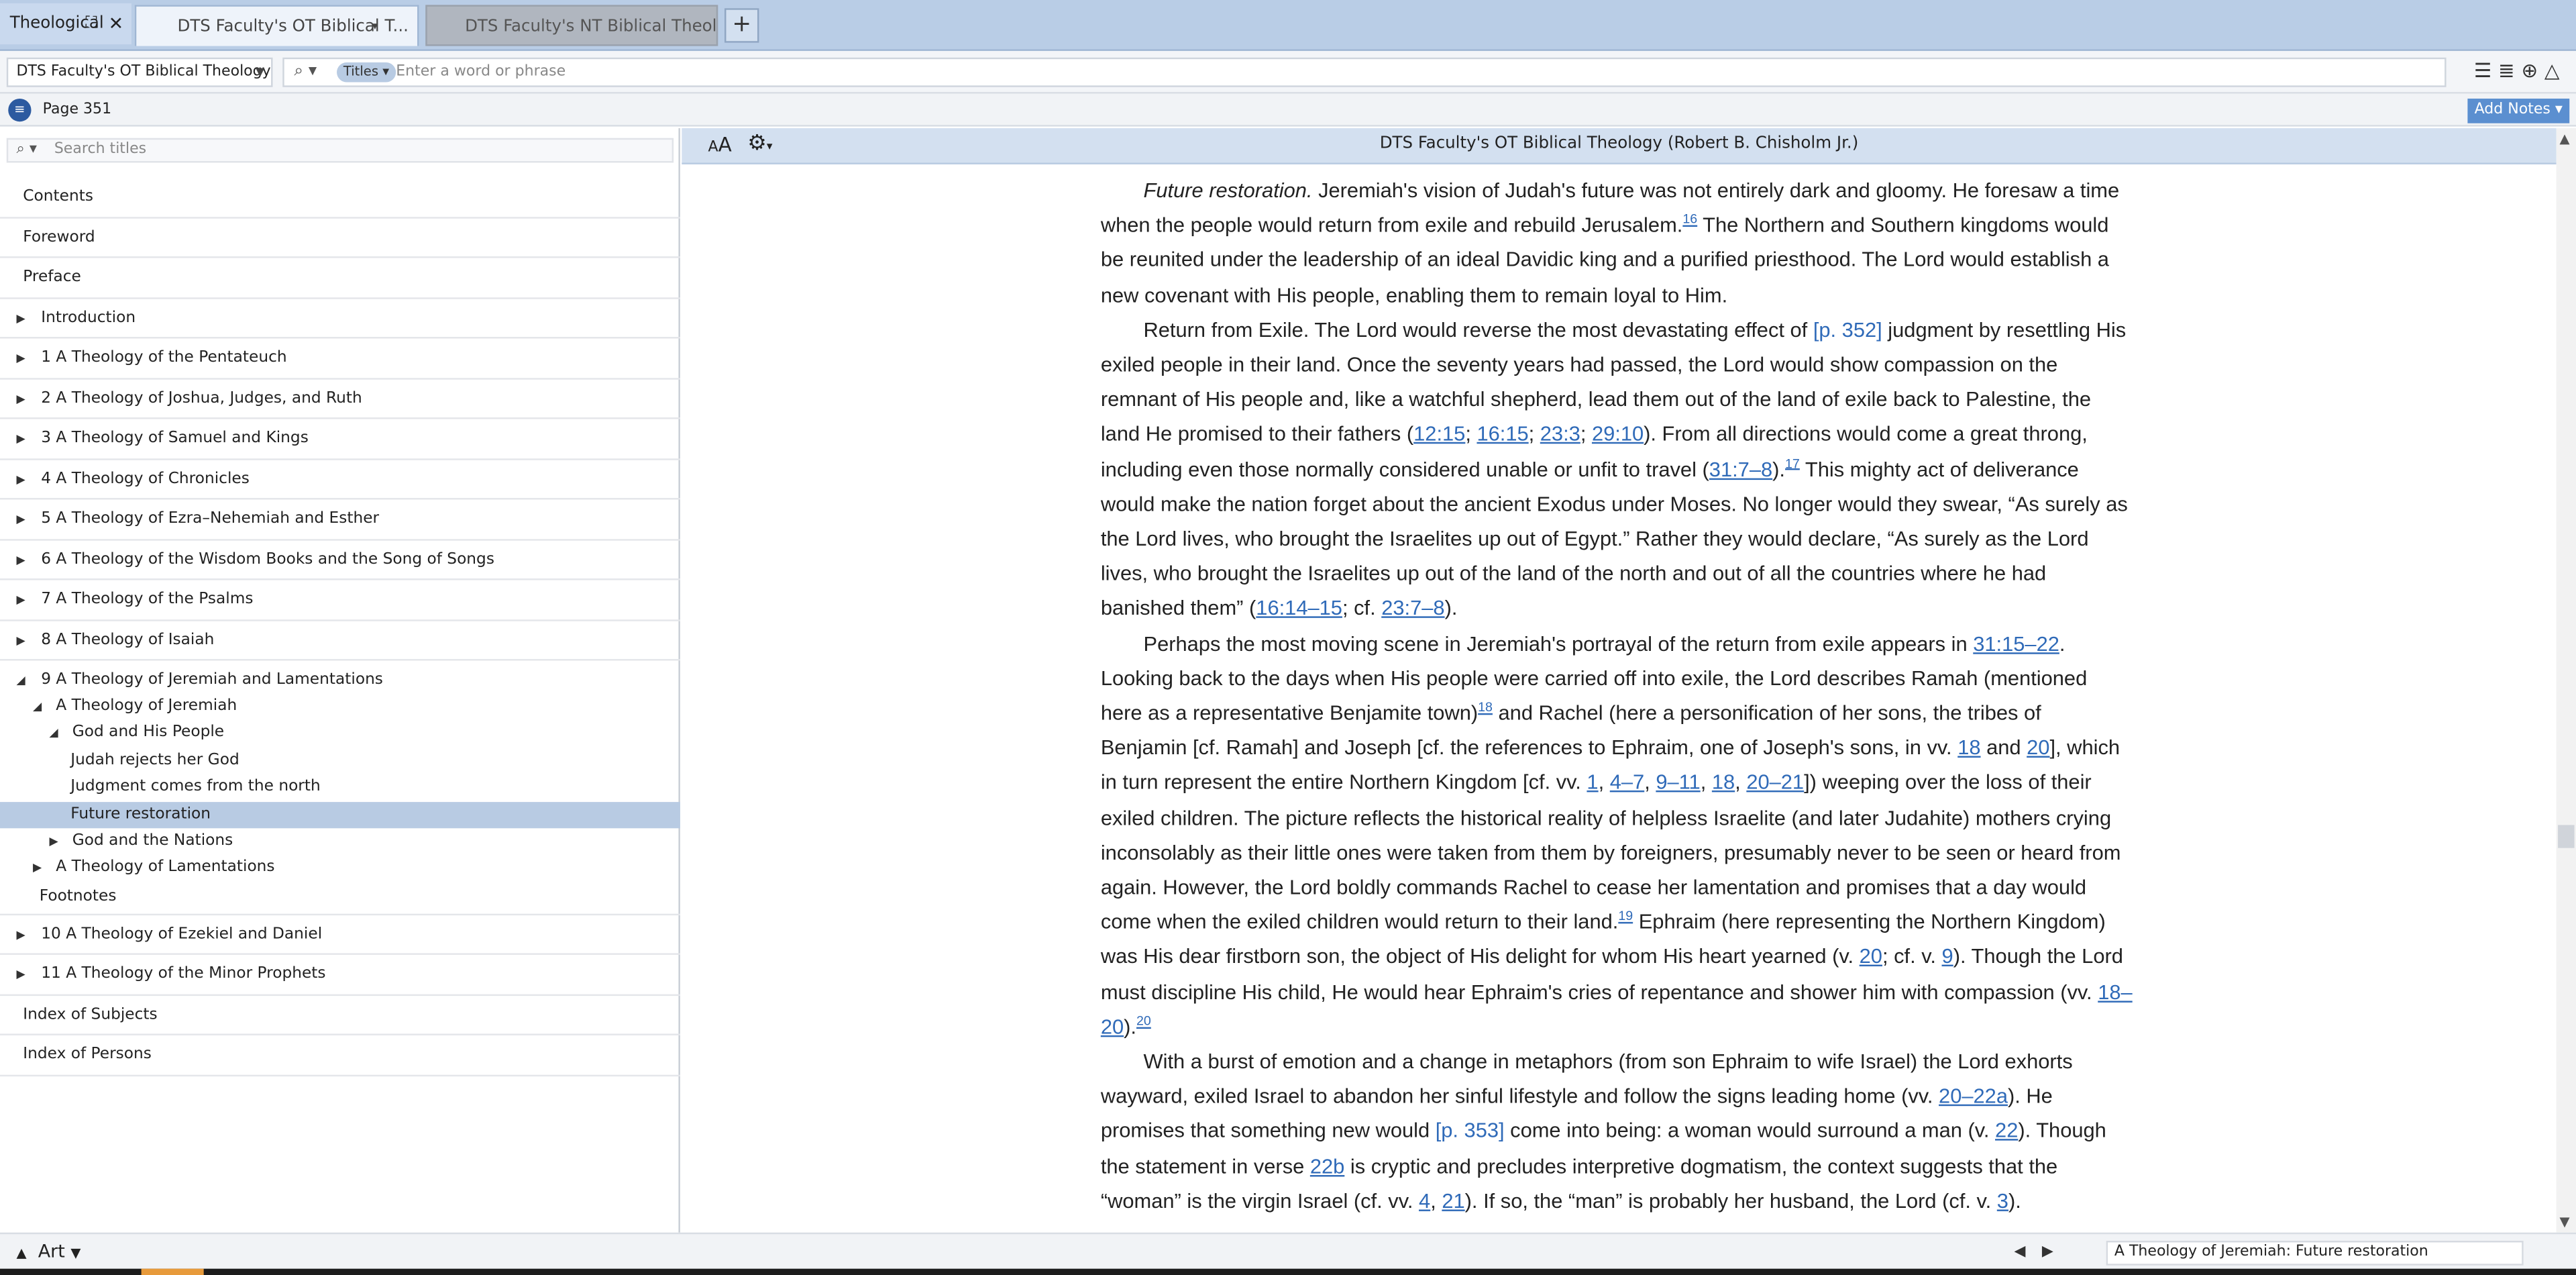 This screenshot has width=2576, height=1275. What do you see at coordinates (2006, 1131) in the screenshot?
I see `scripture-link: 22` at bounding box center [2006, 1131].